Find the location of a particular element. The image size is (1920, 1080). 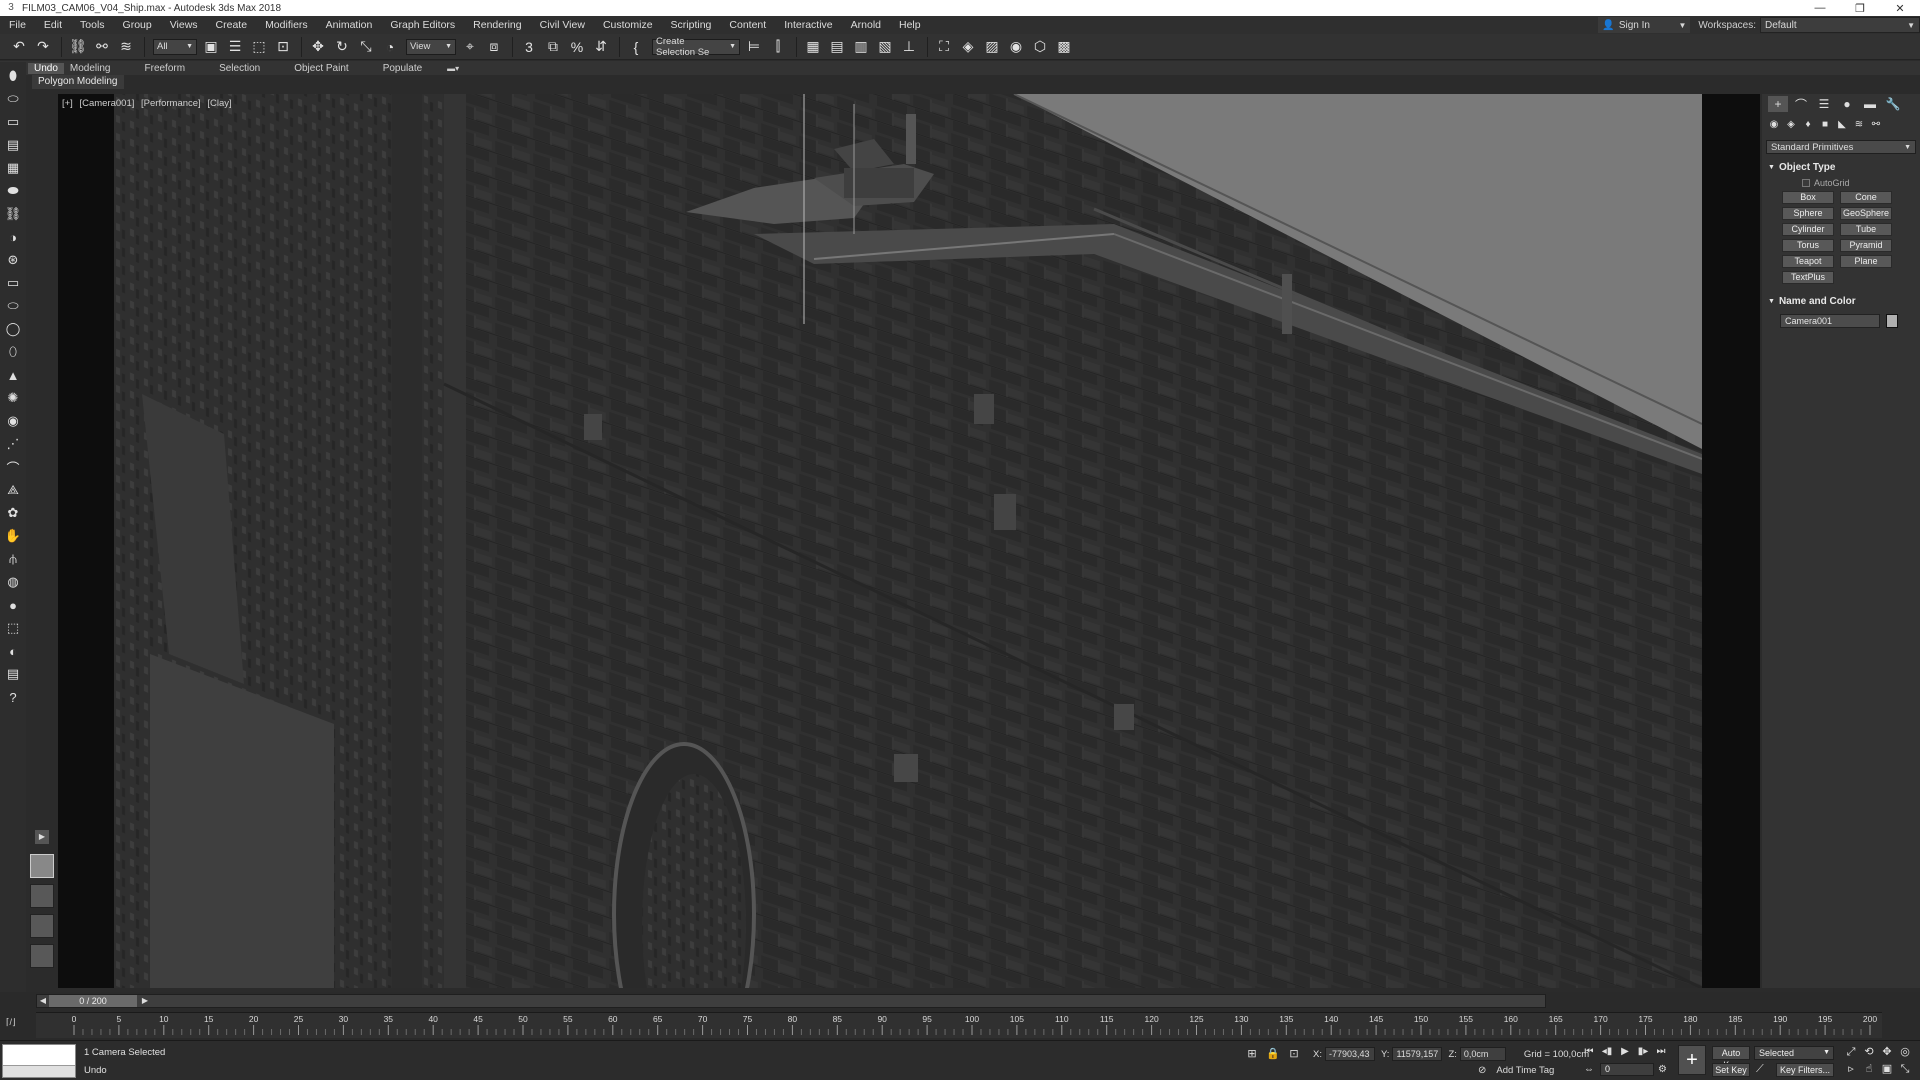

menu-civil-view: Civil View is located at coordinates (562, 25).